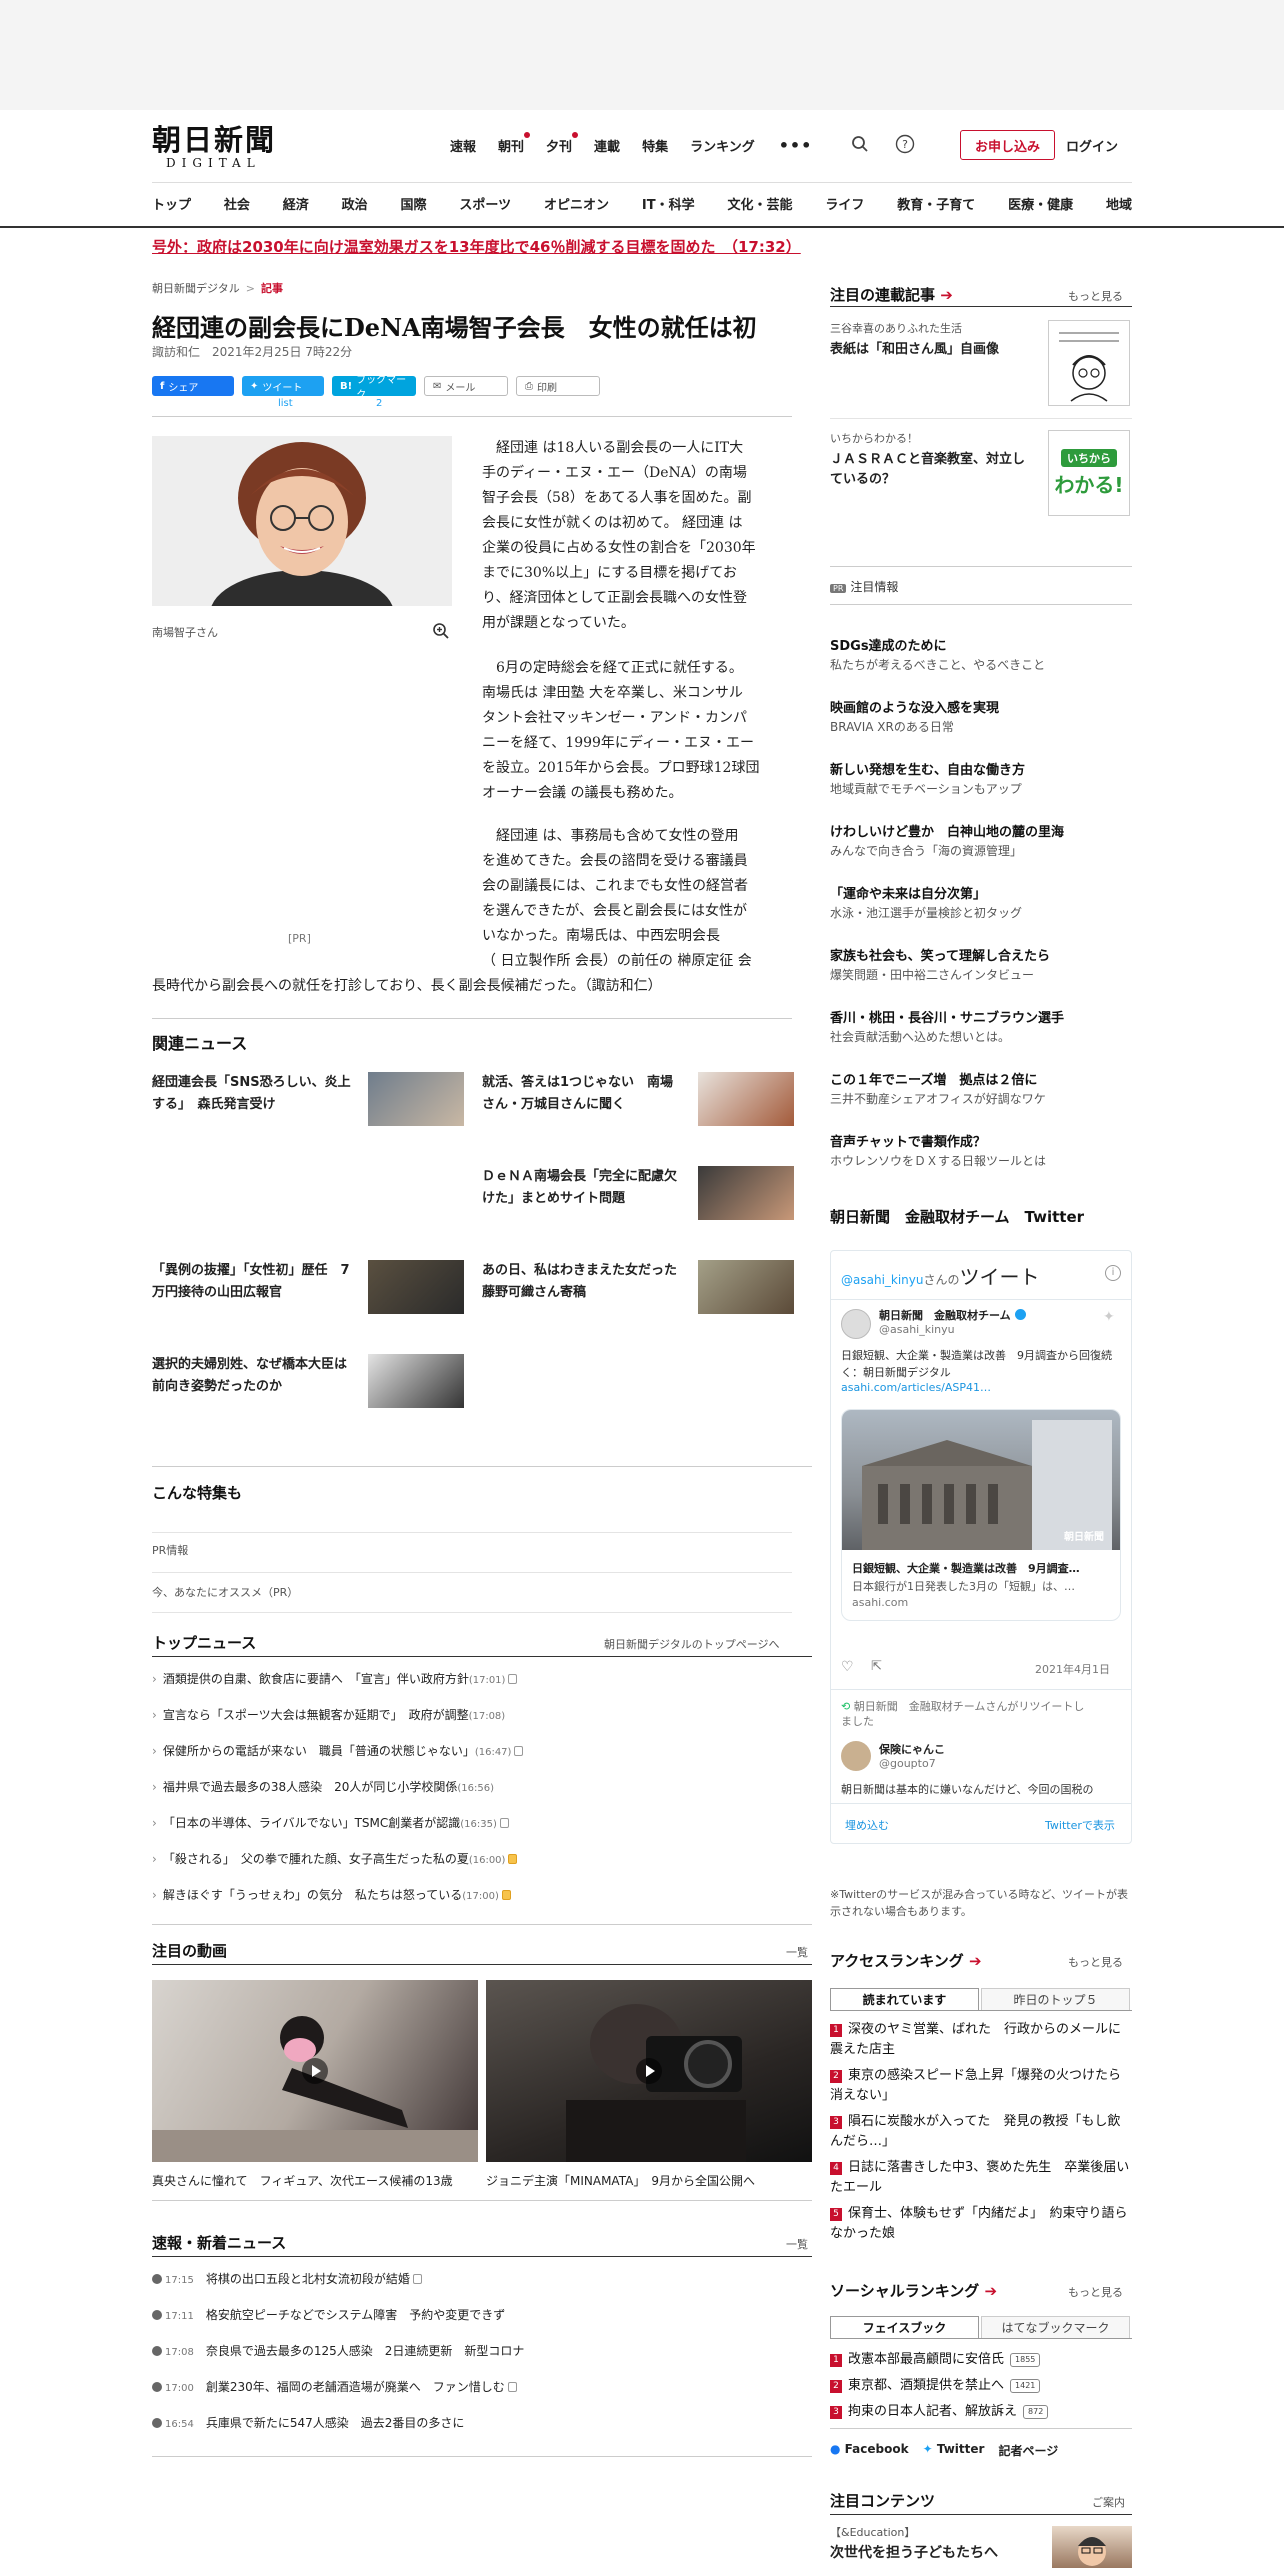  What do you see at coordinates (930, 339) in the screenshot?
I see `serial-item-1: 三谷幸喜のありふれた生活 表紙は「和田さん風」自画像` at bounding box center [930, 339].